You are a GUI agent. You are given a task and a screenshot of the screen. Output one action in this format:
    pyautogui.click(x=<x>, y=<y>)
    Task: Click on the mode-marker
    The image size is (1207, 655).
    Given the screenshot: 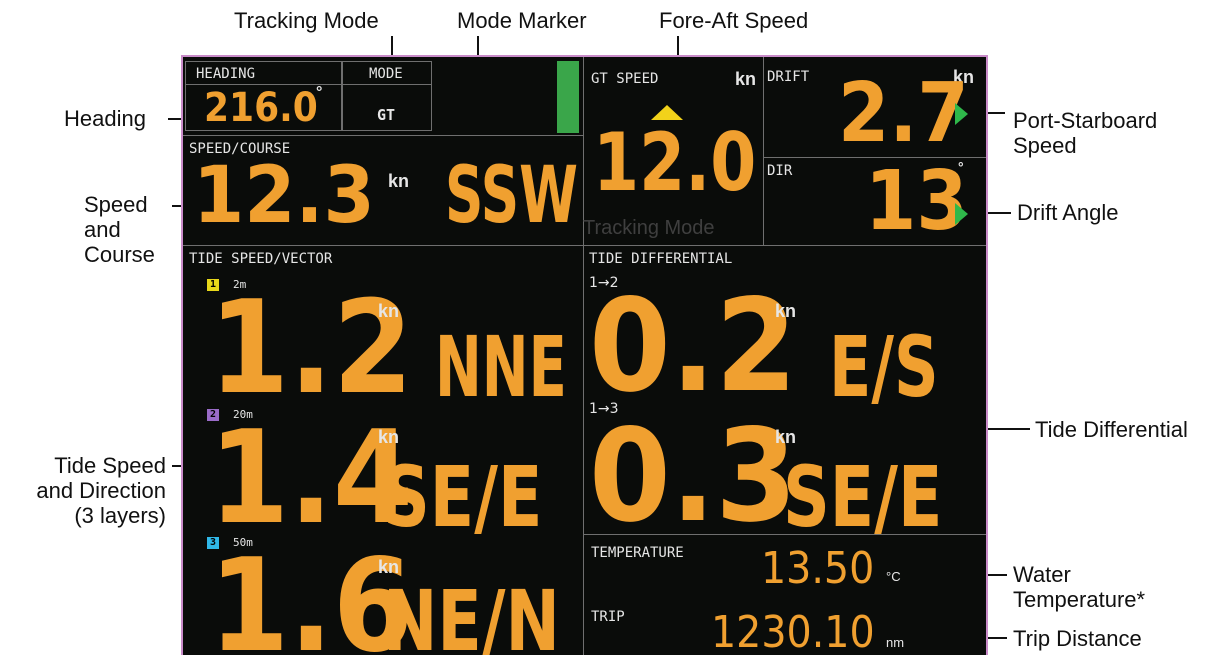 What is the action you would take?
    pyautogui.click(x=568, y=97)
    